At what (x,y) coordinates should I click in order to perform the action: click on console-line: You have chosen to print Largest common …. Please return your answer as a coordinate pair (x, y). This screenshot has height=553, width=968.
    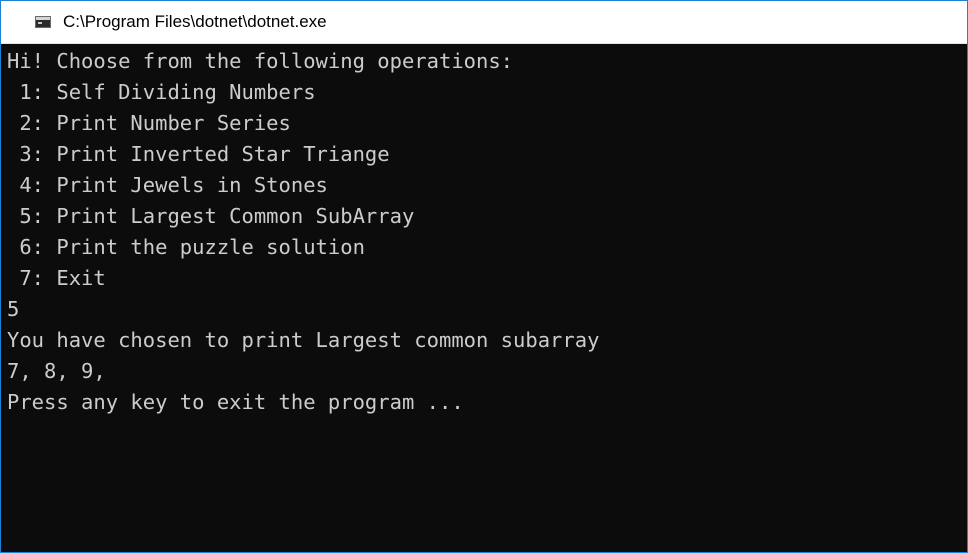
    Looking at the image, I should click on (303, 340).